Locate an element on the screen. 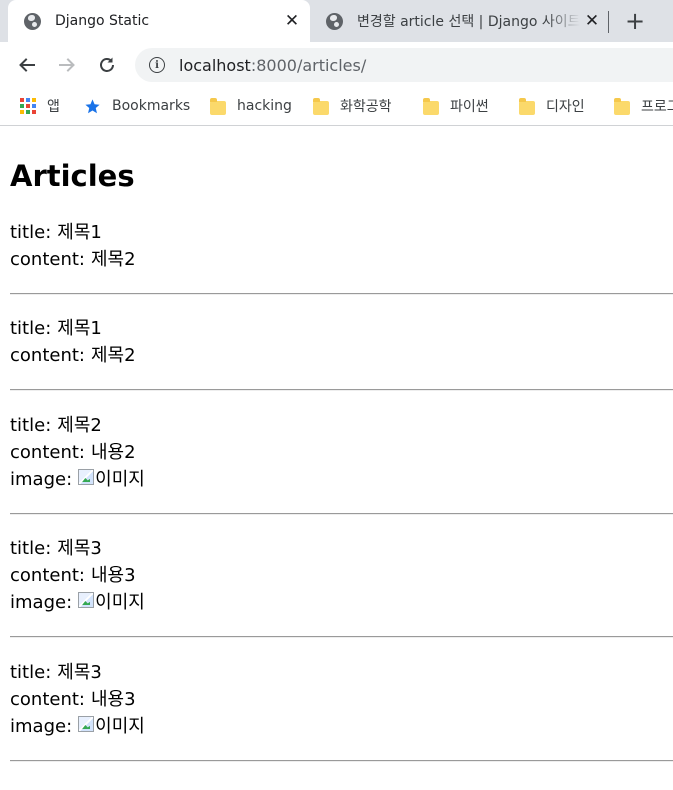 The width and height of the screenshot is (673, 790). article-content: 내용2 is located at coordinates (113, 452).